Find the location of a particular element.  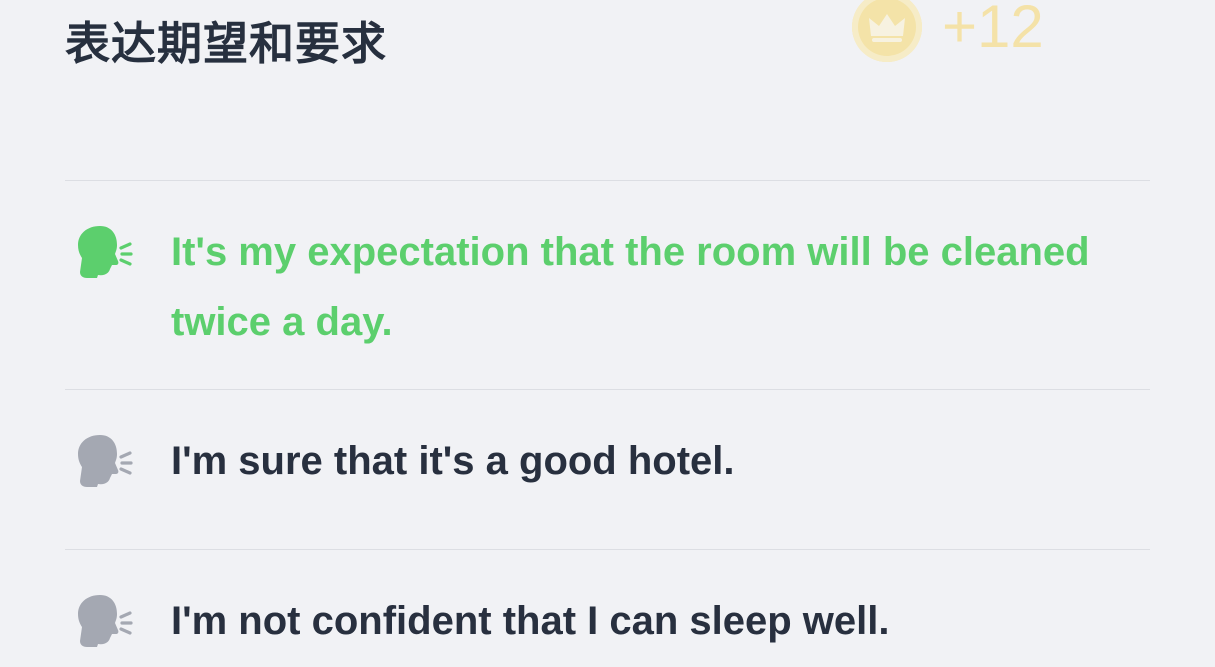

crown-coin-icon is located at coordinates (887, 31).